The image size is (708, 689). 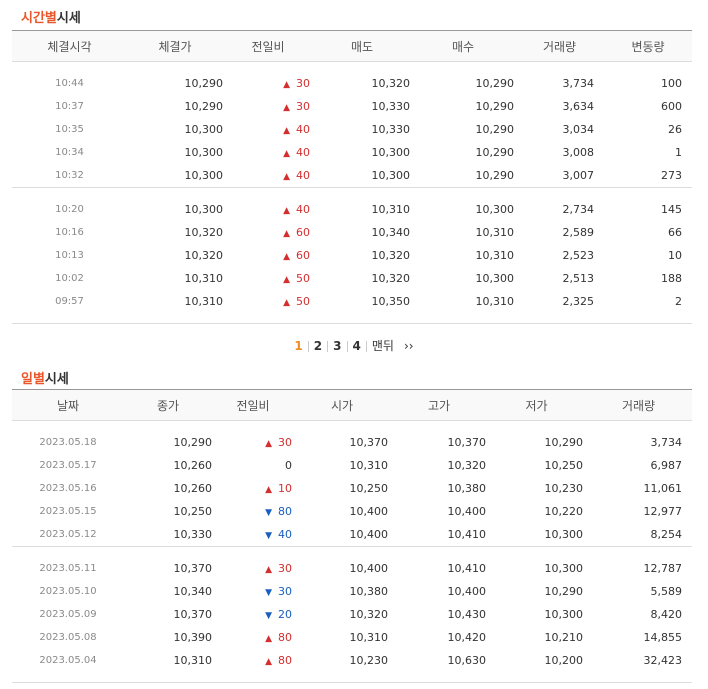 What do you see at coordinates (578, 278) in the screenshot?
I see `row-volume: 2,513` at bounding box center [578, 278].